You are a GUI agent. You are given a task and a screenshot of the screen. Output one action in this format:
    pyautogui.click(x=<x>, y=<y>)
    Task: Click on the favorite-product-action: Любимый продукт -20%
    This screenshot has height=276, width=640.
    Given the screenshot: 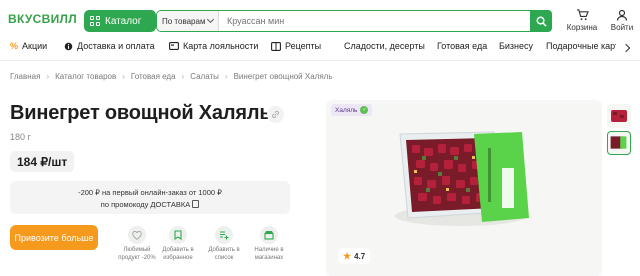 What is the action you would take?
    pyautogui.click(x=137, y=244)
    